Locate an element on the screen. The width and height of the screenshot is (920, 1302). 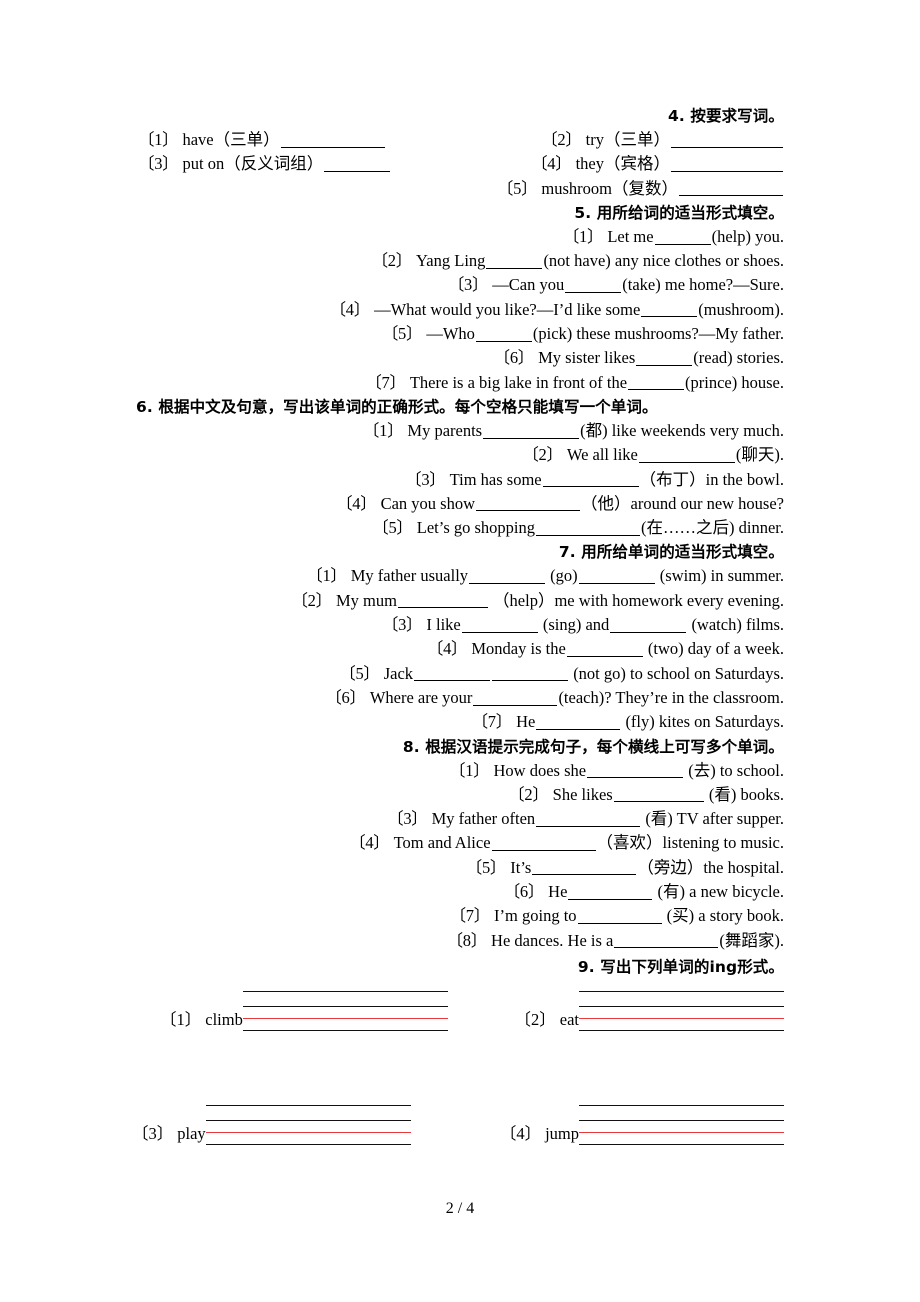
item-text-before: How does she is located at coordinates (540, 770).